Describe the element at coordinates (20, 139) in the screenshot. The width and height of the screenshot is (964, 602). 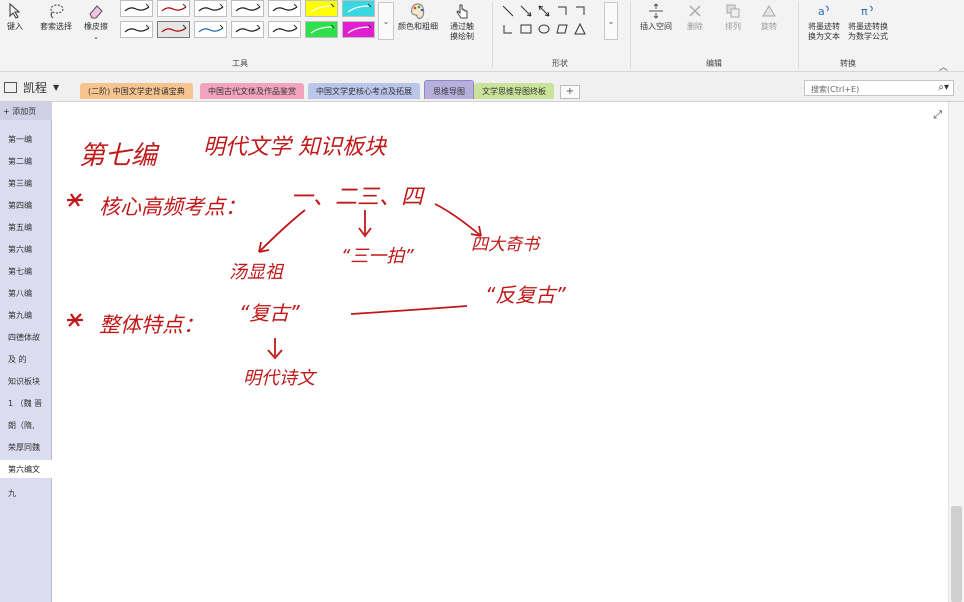
I see `page-item: 第一编` at that location.